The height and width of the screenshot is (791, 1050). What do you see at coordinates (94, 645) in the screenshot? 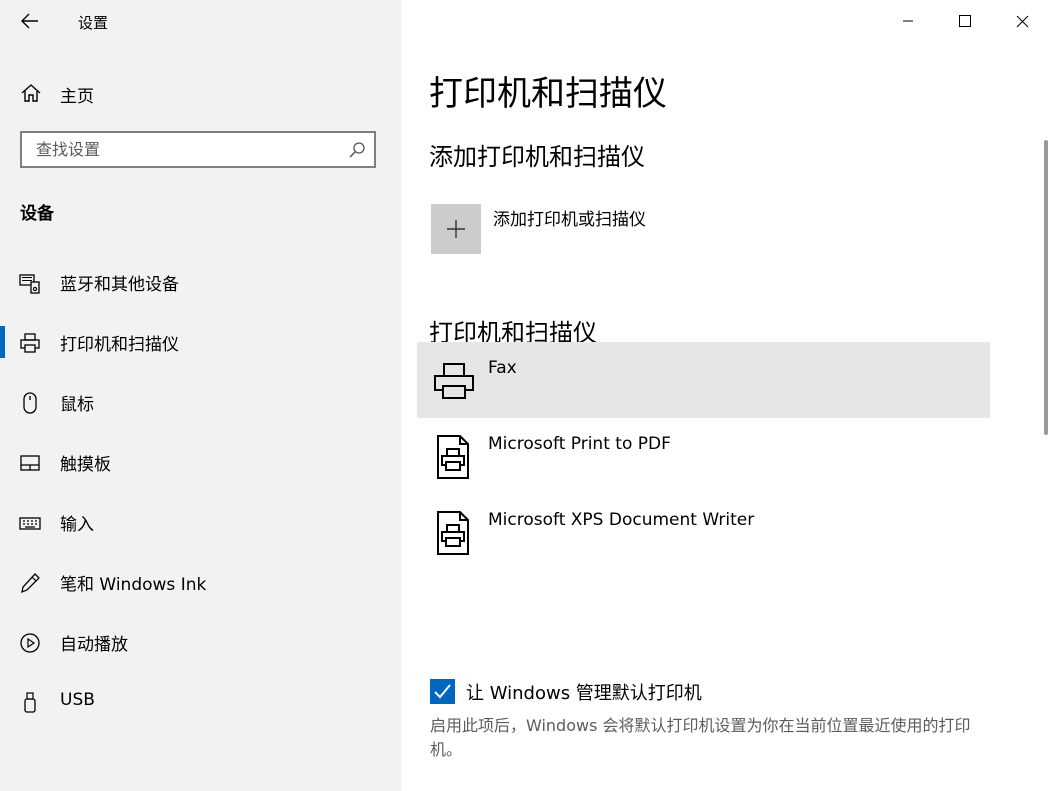
I see `sidebar-item-label: 自动播放` at bounding box center [94, 645].